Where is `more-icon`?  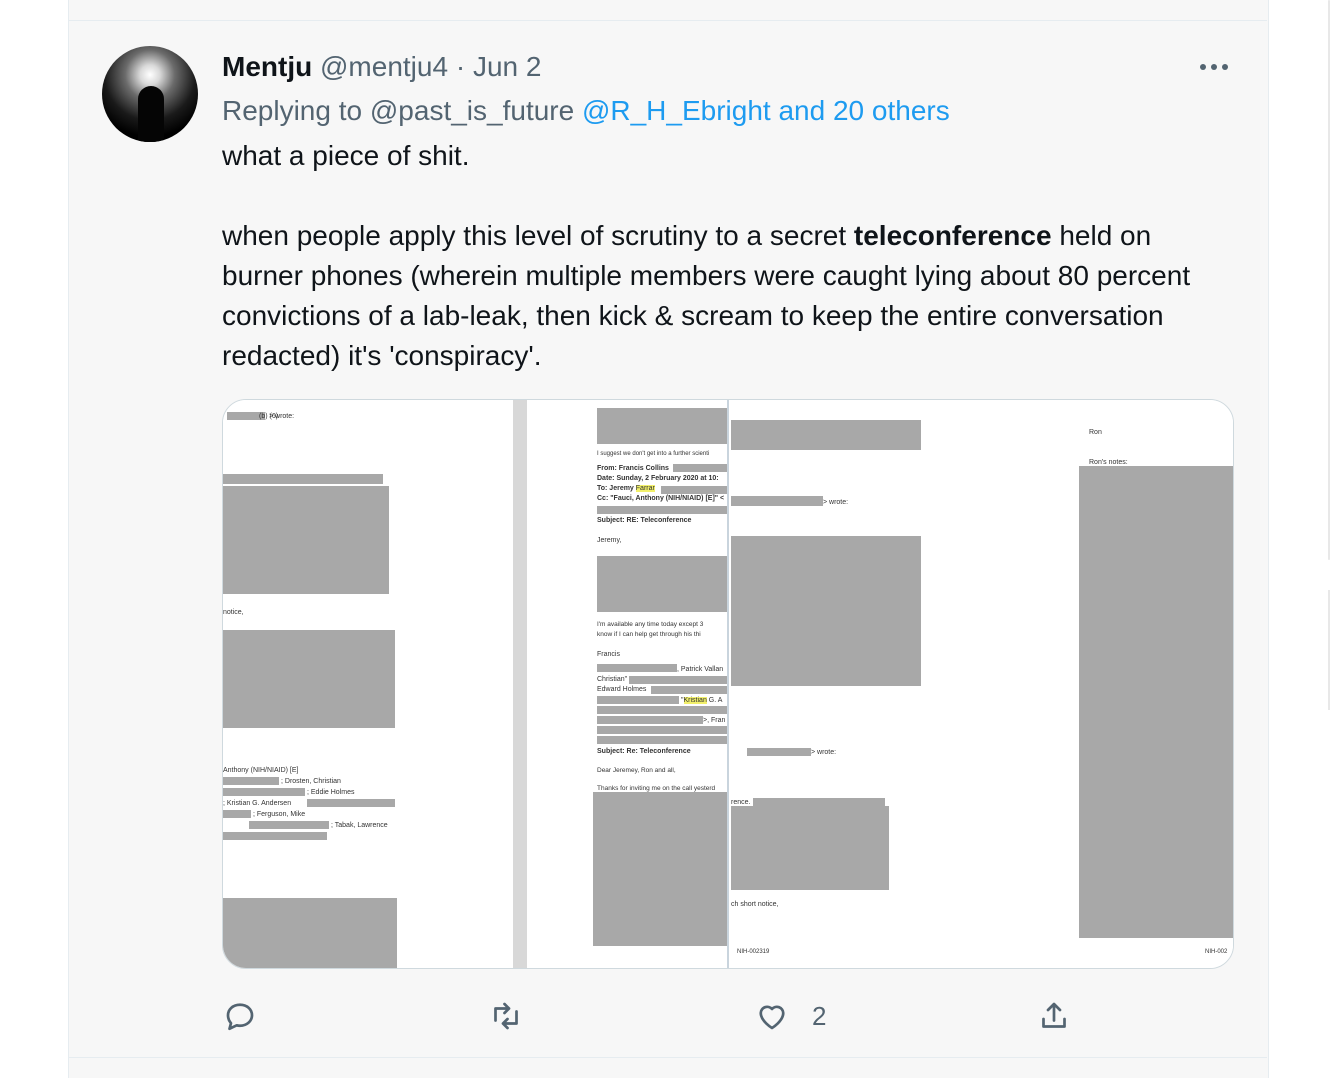 more-icon is located at coordinates (1203, 67).